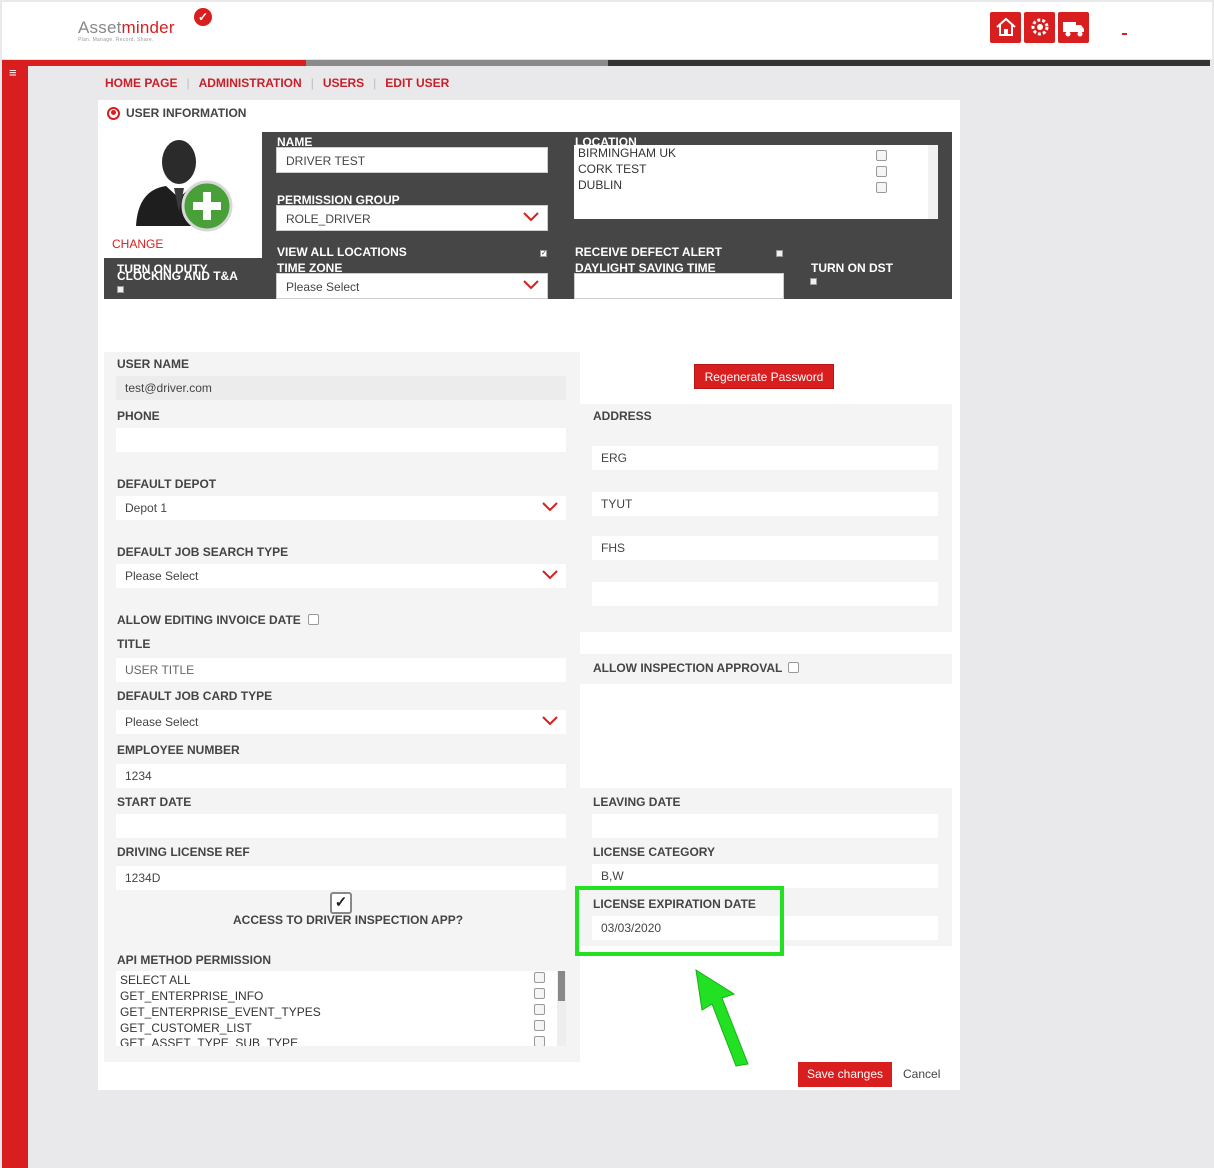 The image size is (1214, 1168). Describe the element at coordinates (756, 182) in the screenshot. I see `location-list: BIRMINGHAM UK CORK TEST DUBLIN` at that location.